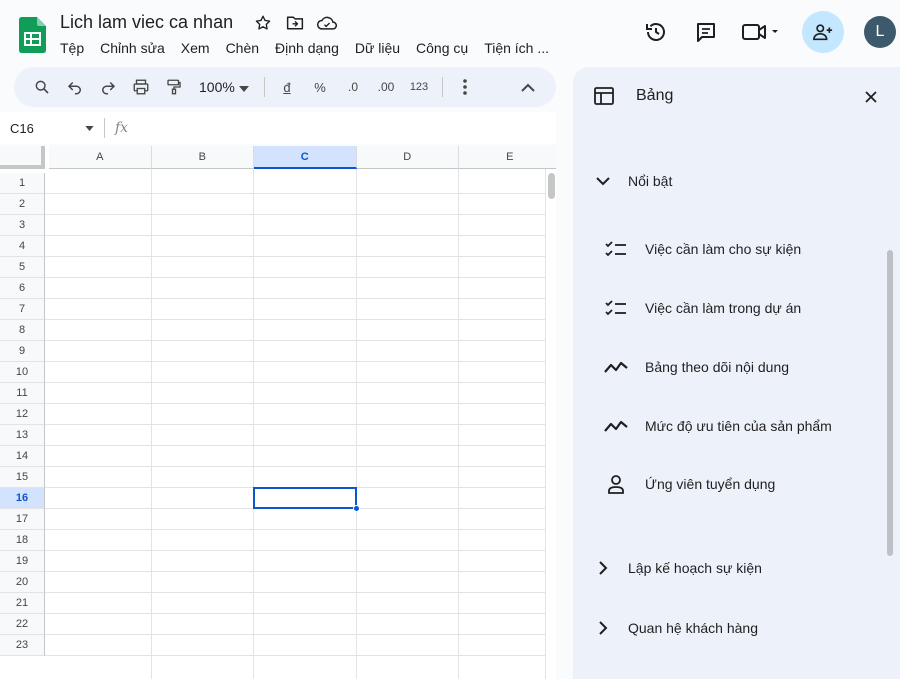  What do you see at coordinates (419, 87) in the screenshot?
I see `more-formats-button: 123` at bounding box center [419, 87].